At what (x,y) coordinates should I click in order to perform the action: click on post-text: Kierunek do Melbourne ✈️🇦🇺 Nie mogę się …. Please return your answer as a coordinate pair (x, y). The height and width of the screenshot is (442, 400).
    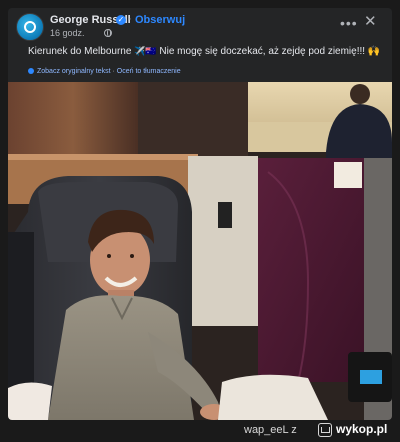
    Looking at the image, I should click on (204, 51).